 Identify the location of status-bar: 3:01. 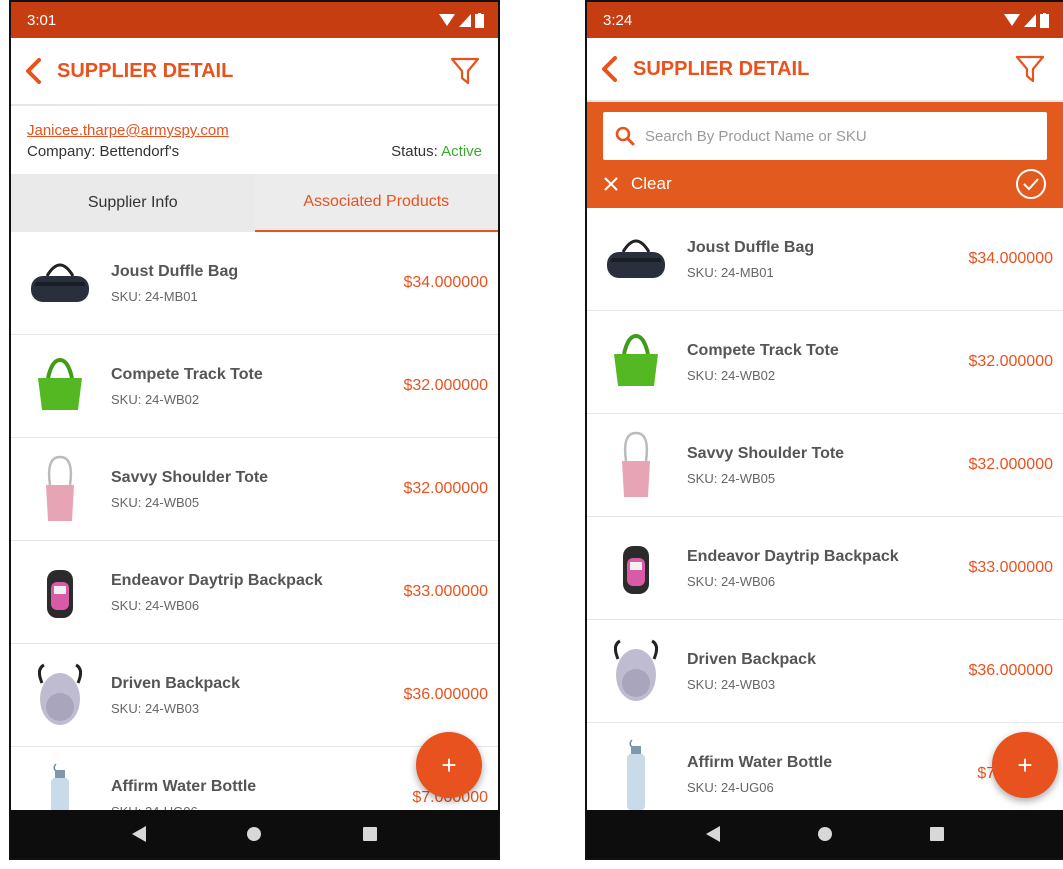
(254, 20).